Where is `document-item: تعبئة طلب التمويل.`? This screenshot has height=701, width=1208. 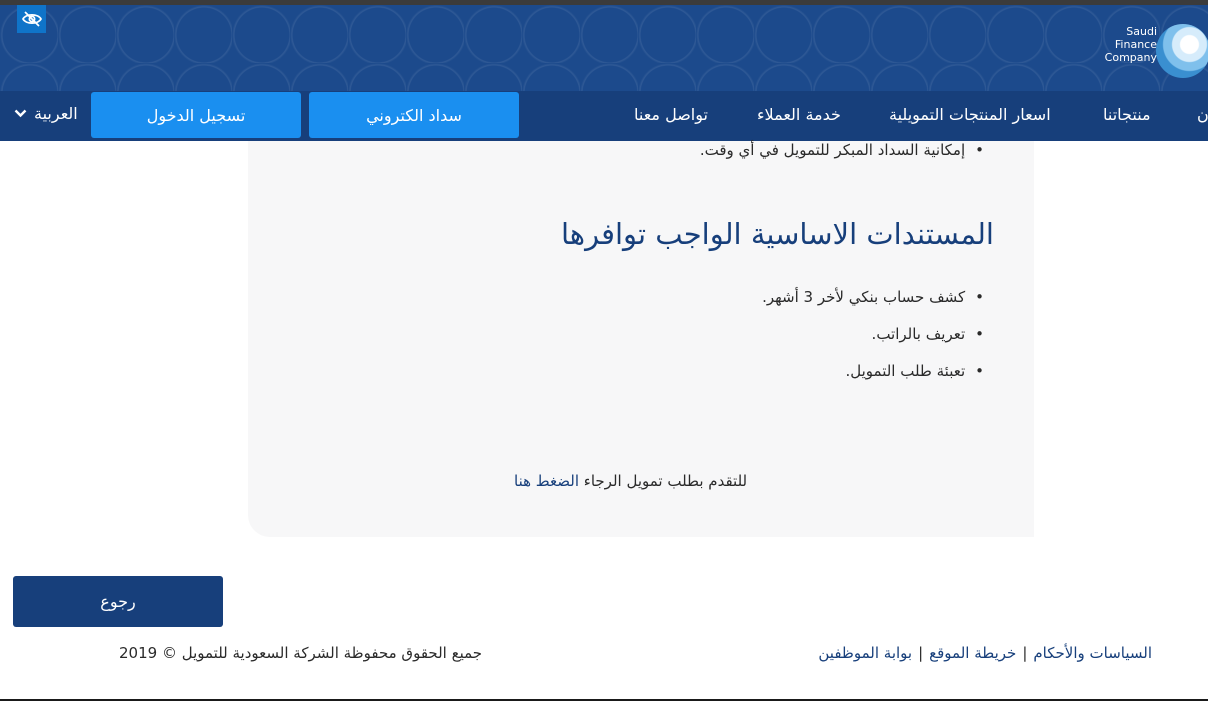
document-item: تعبئة طلب التمويل. is located at coordinates (914, 371).